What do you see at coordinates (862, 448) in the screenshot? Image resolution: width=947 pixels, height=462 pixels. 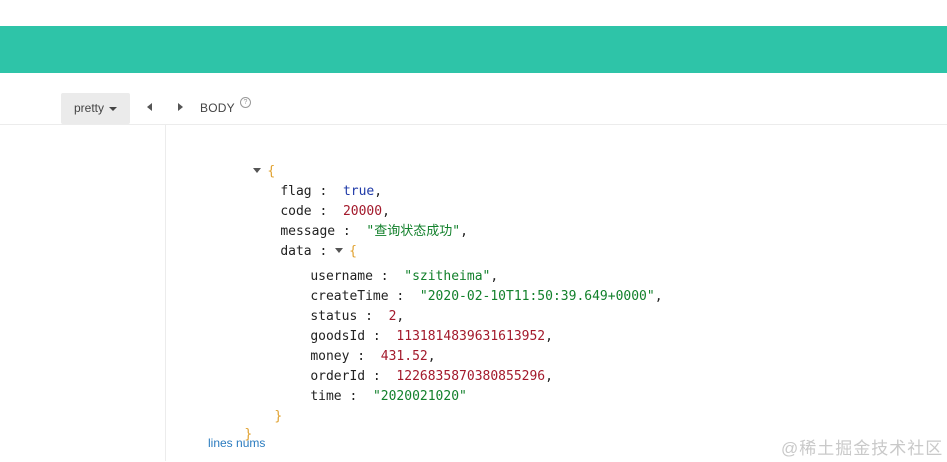 I see `watermark: @稀土掘金技术社区` at bounding box center [862, 448].